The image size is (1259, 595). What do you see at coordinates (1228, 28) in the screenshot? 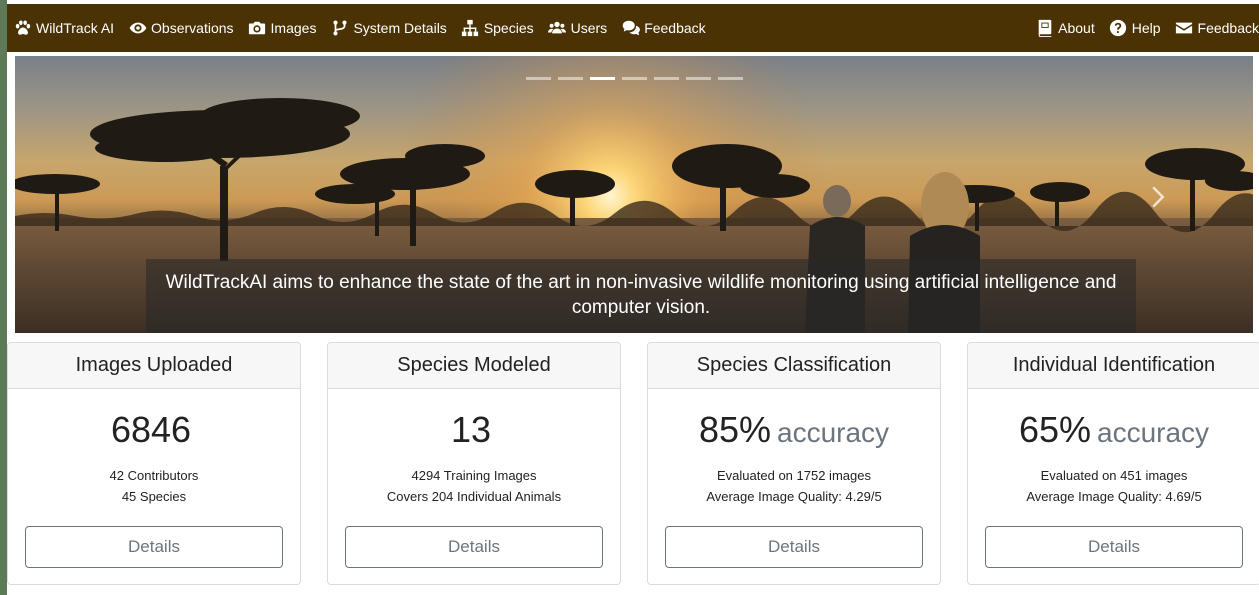
I see `nav-feedback-right-label: Feedback` at bounding box center [1228, 28].